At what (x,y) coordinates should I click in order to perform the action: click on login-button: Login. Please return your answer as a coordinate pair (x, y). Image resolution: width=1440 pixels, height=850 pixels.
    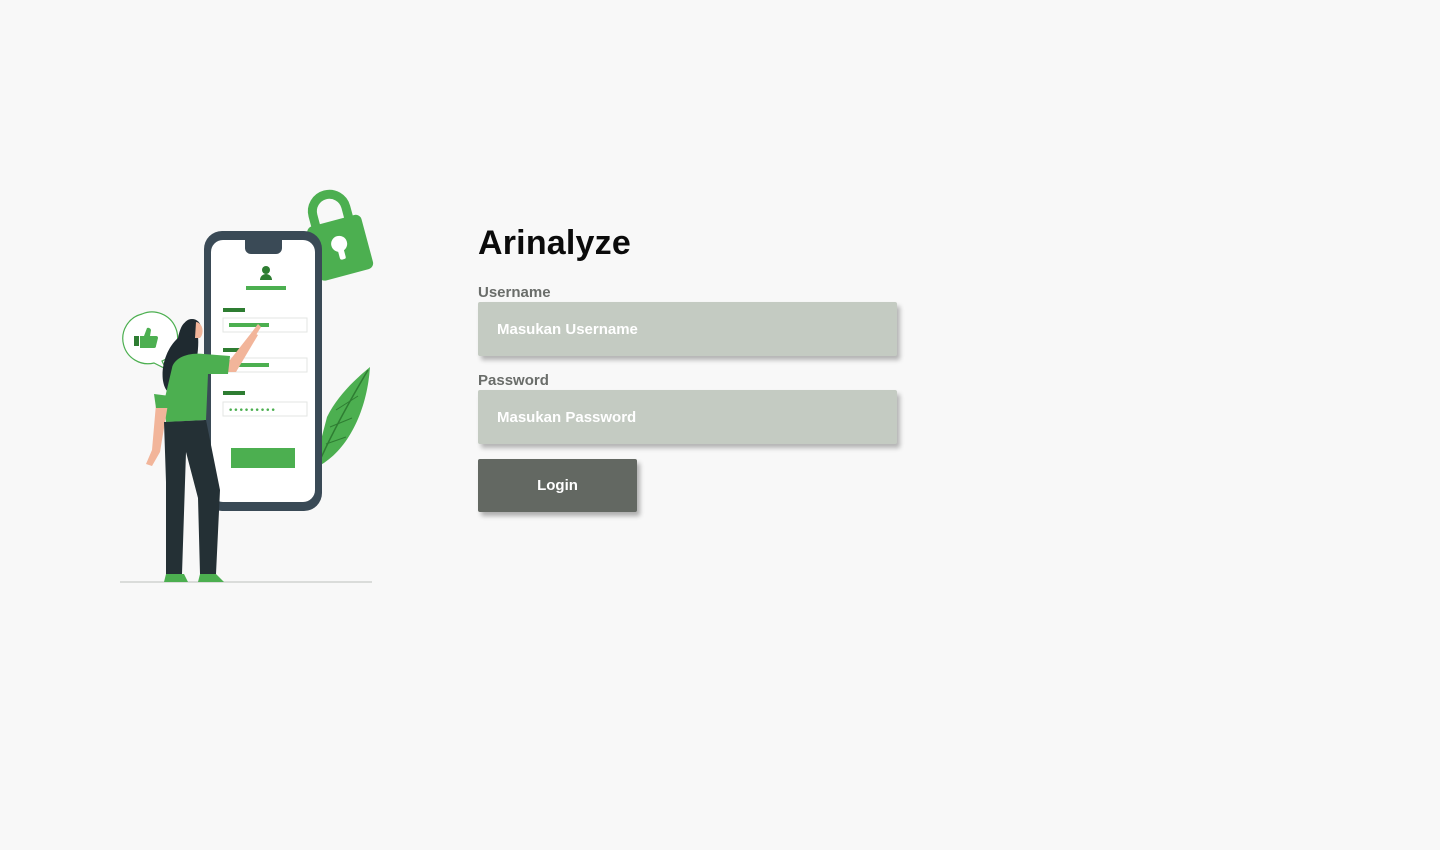
    Looking at the image, I should click on (557, 485).